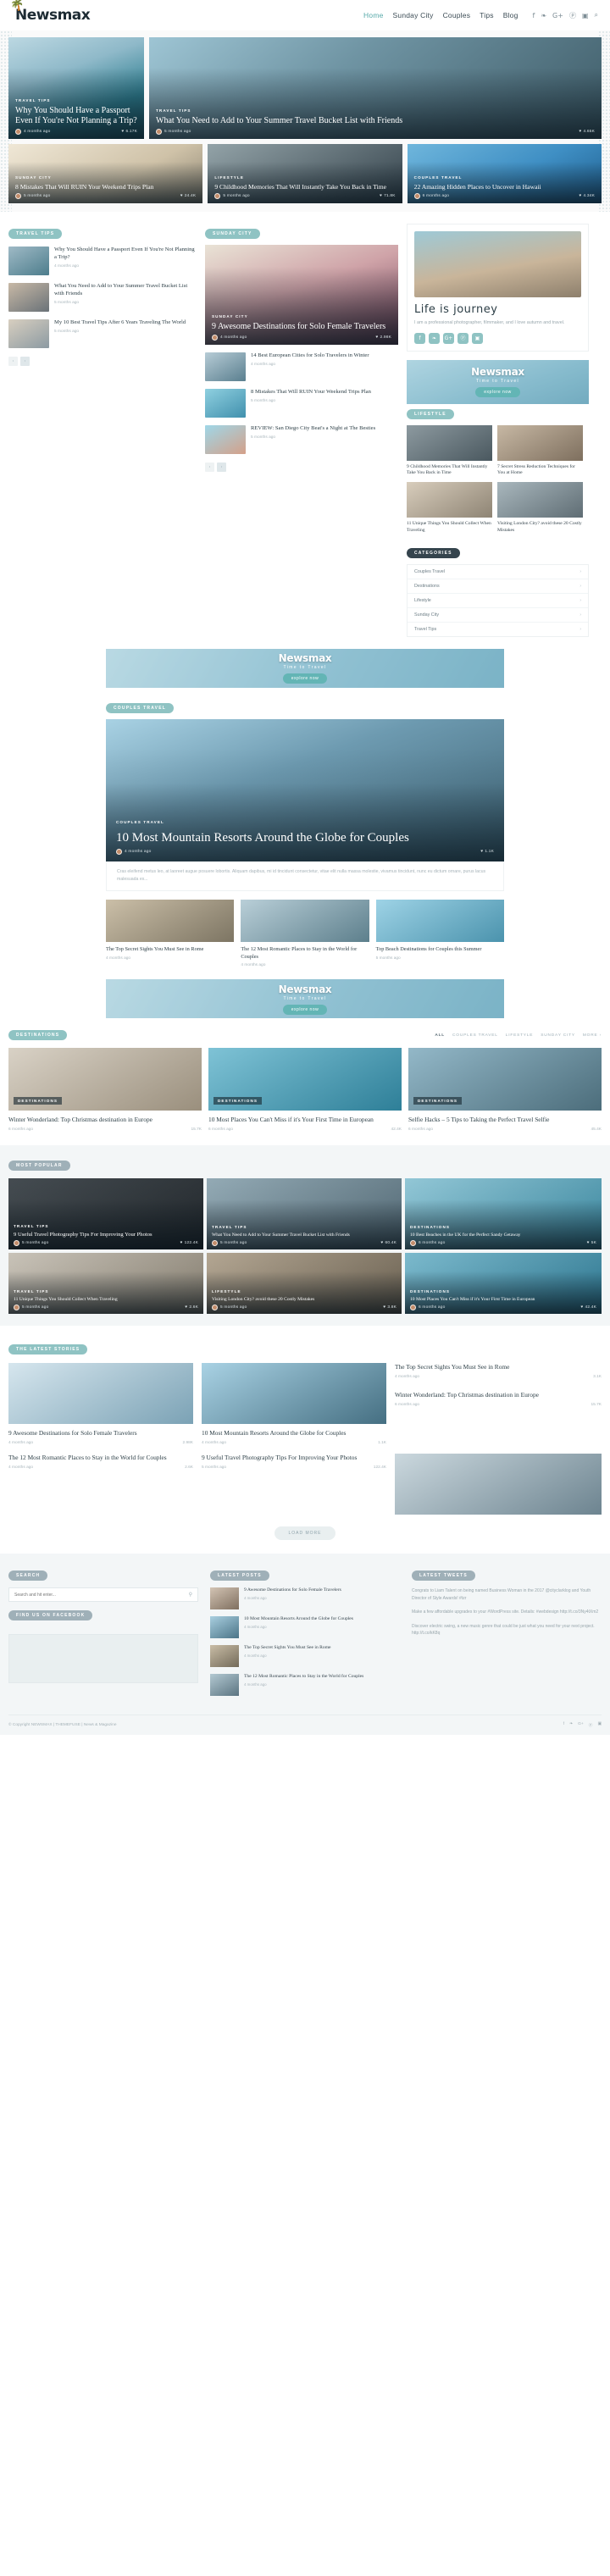 The height and width of the screenshot is (2576, 610). What do you see at coordinates (487, 15) in the screenshot?
I see `nav-item-tips: Tips` at bounding box center [487, 15].